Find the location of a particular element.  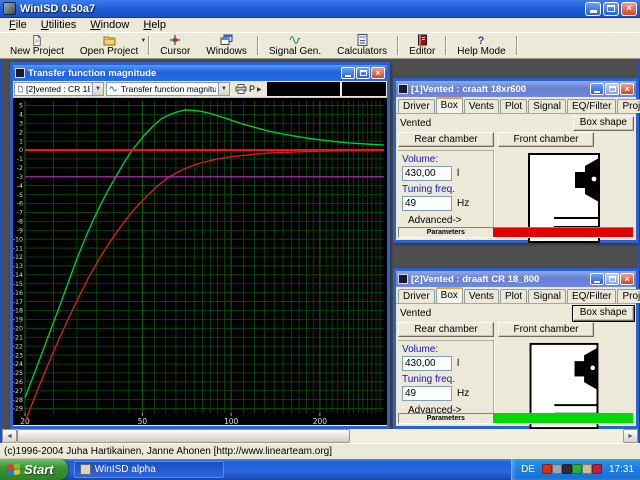

taskbar-item-winisd: WinISD alpha is located at coordinates (148, 469).